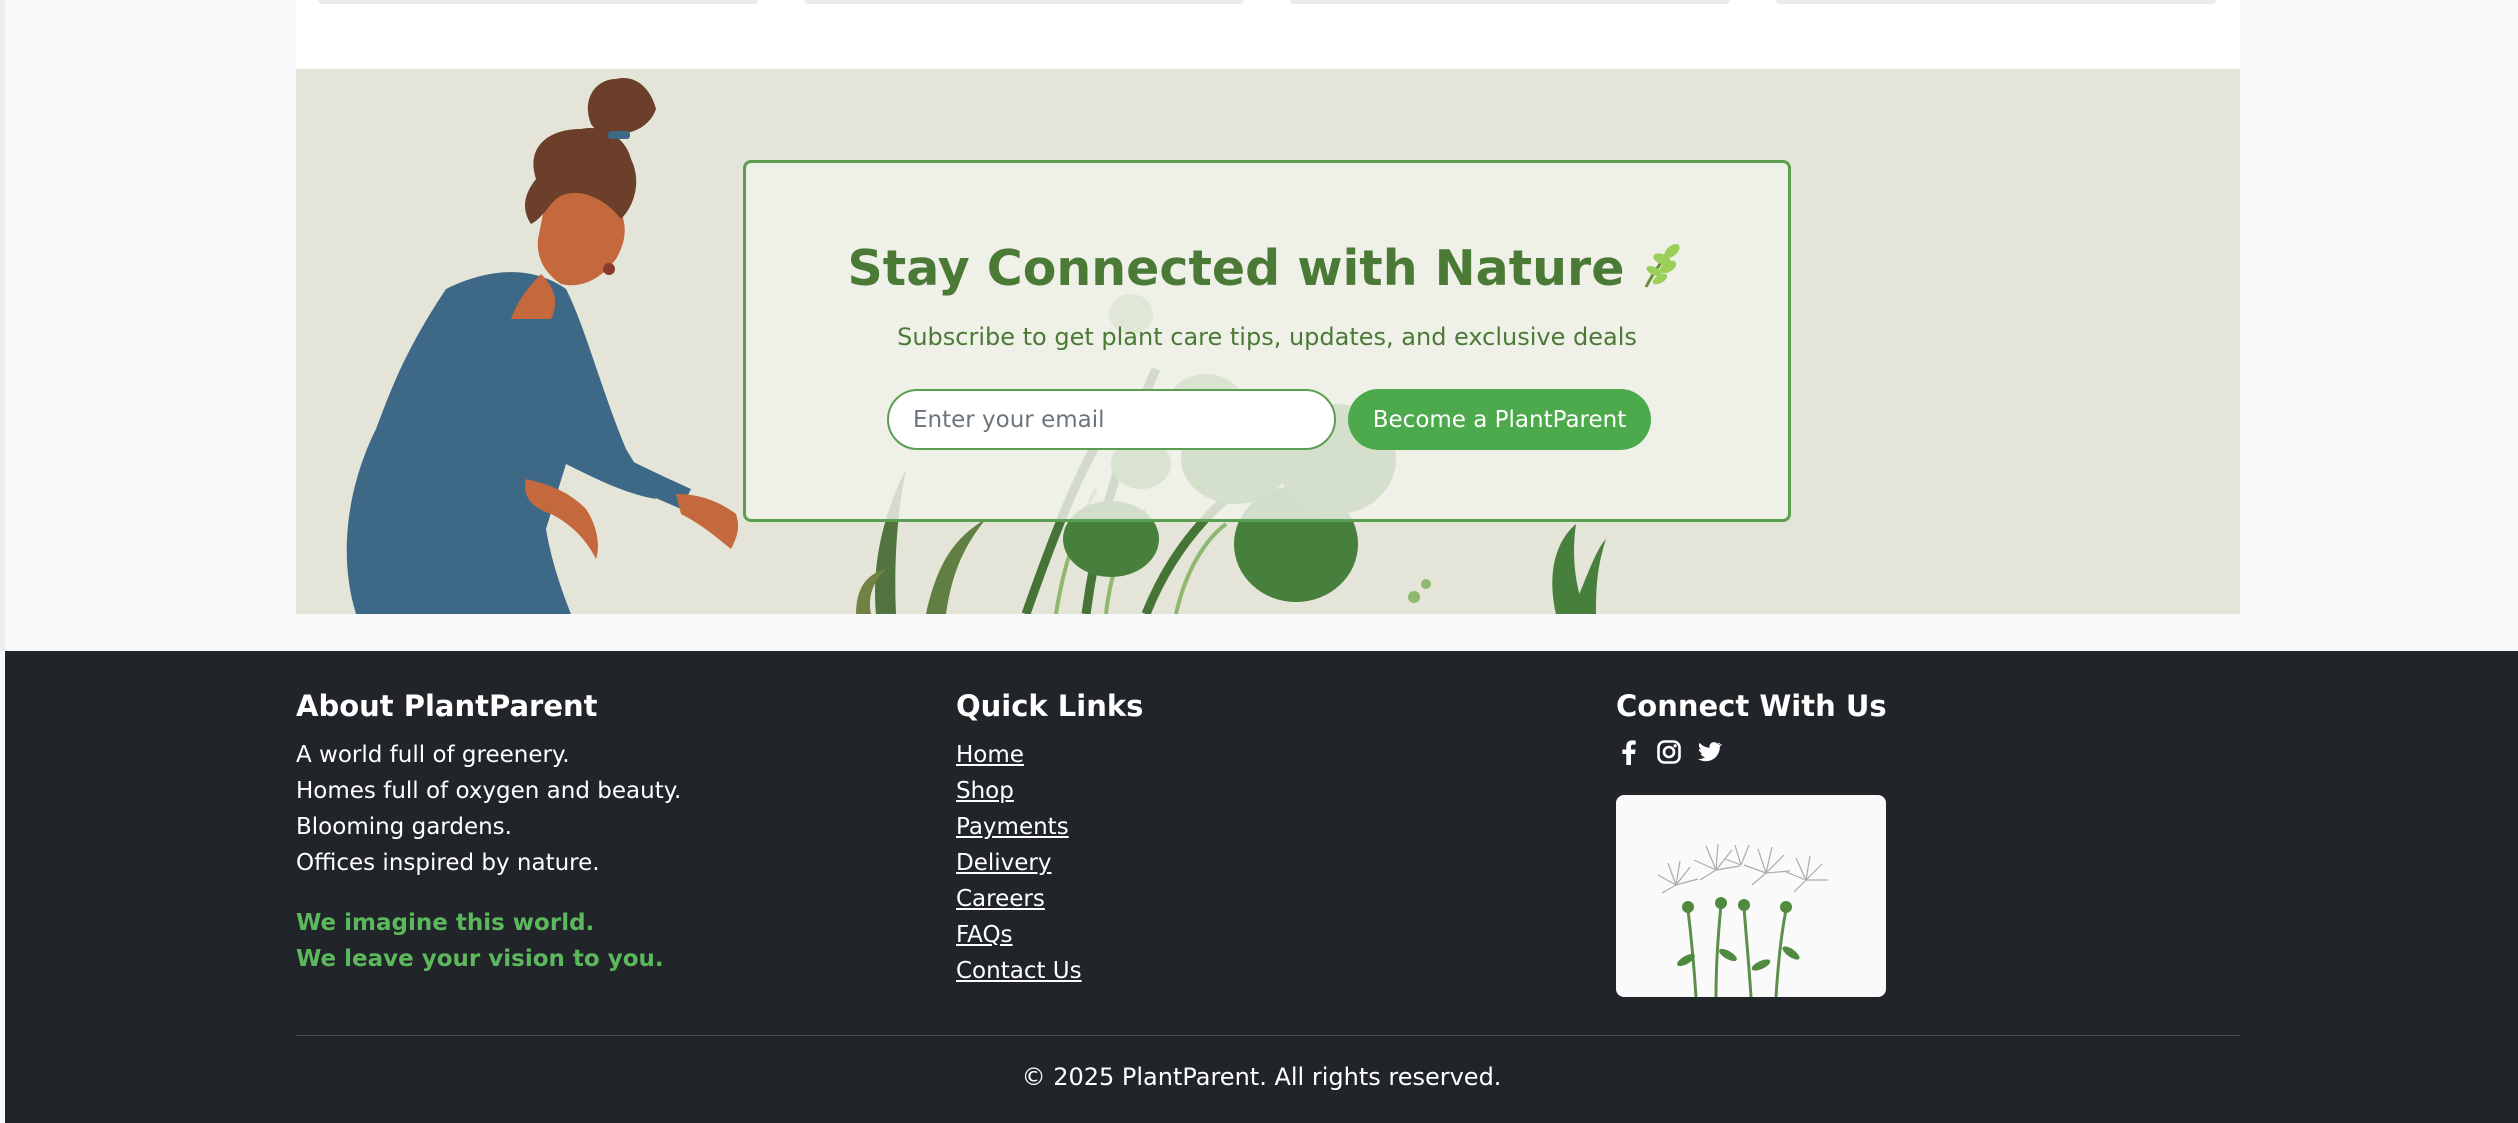  What do you see at coordinates (1261, 1077) in the screenshot?
I see `copyright-text: © 2025 PlantParent. All rights reserved.` at bounding box center [1261, 1077].